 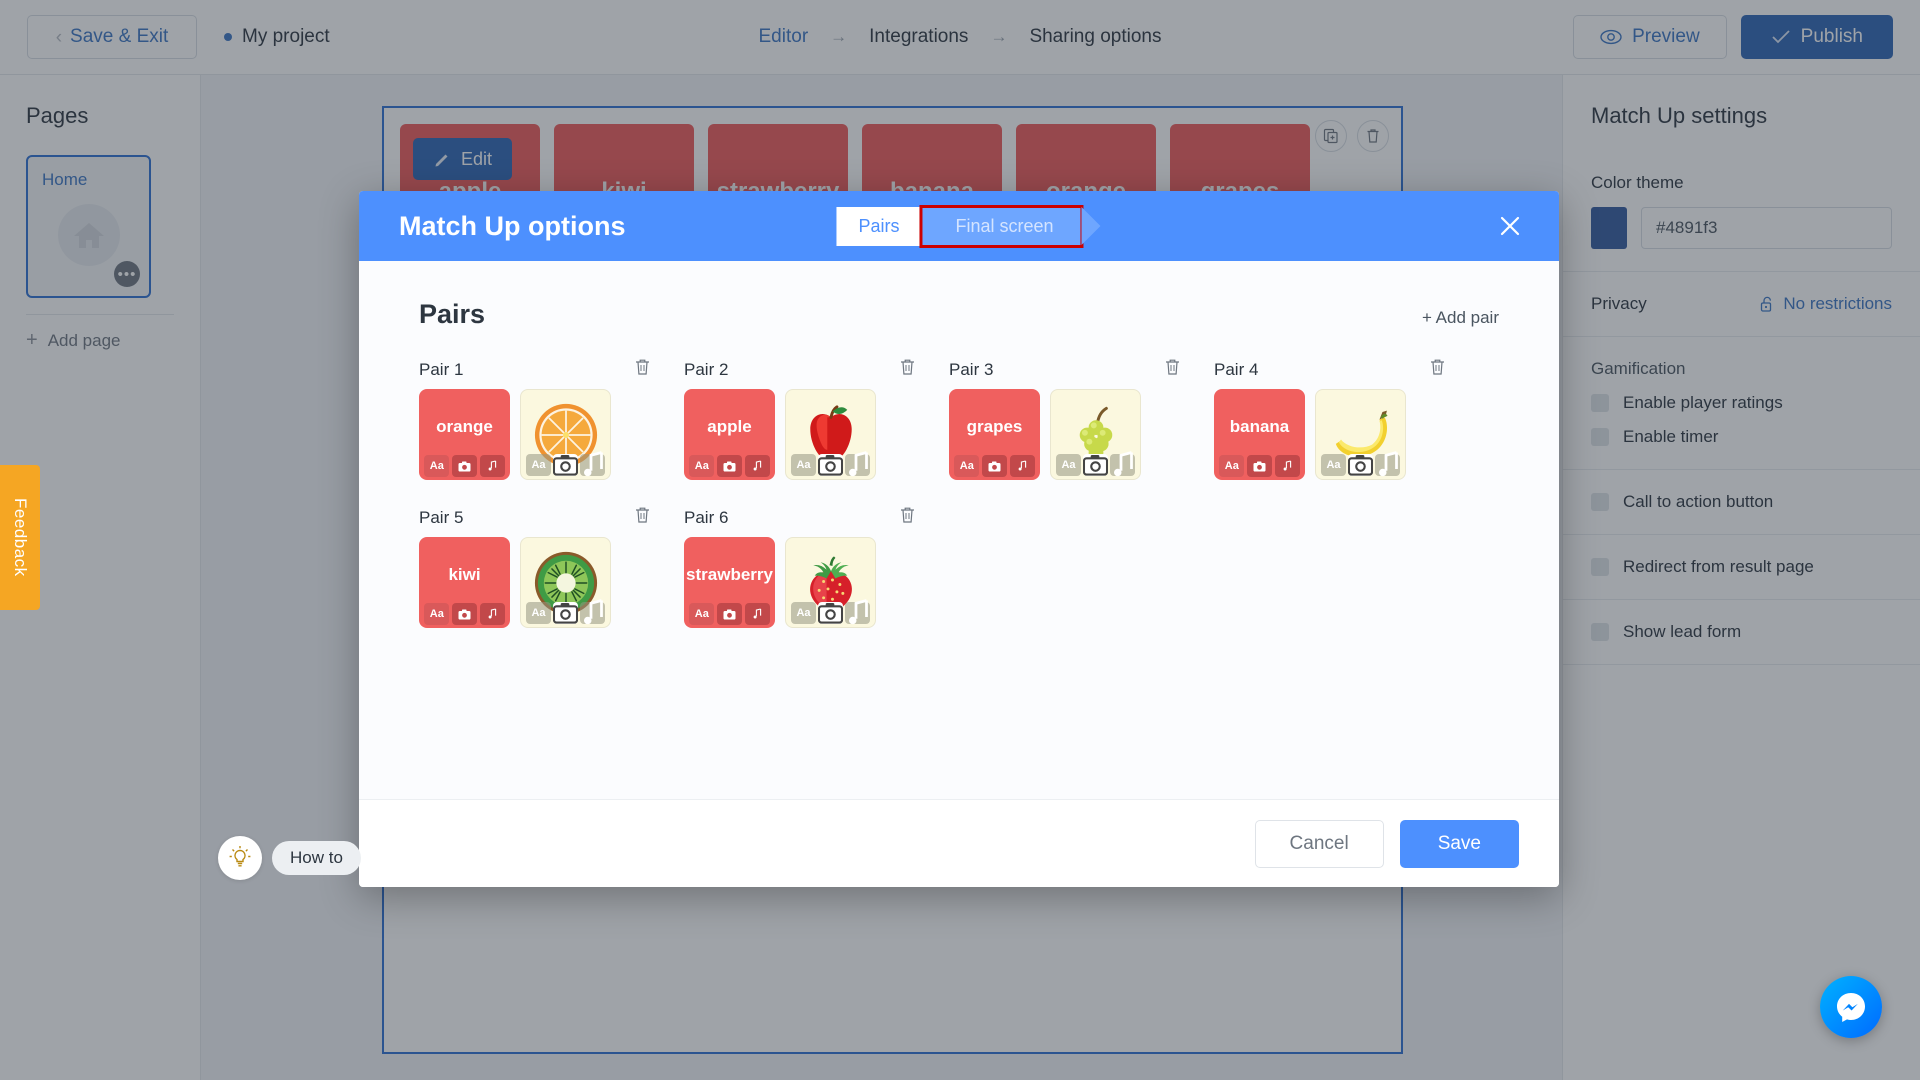 I want to click on add-pair-button: + Add pair, so click(x=1460, y=318).